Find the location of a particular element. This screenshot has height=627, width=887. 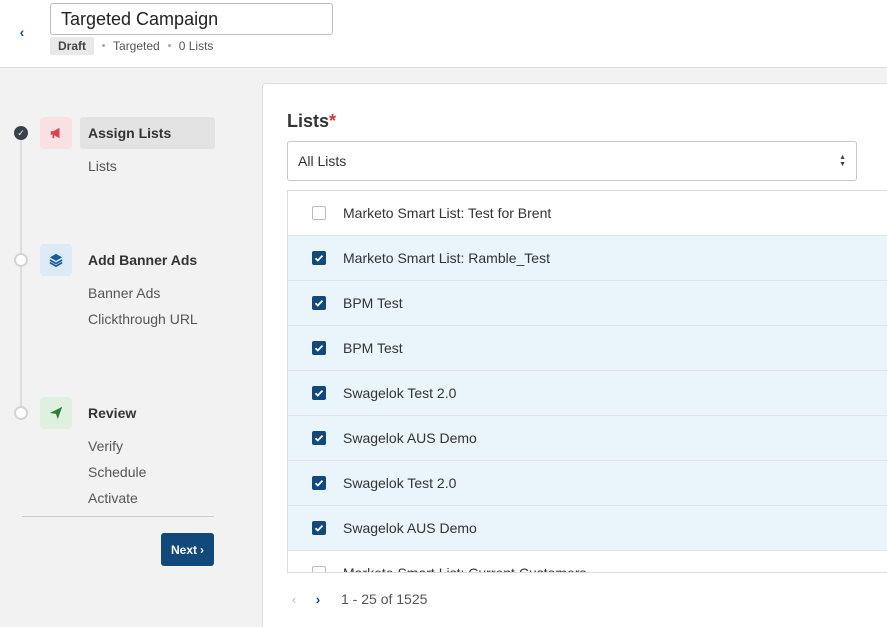

stepper-rail is located at coordinates (21, 275).